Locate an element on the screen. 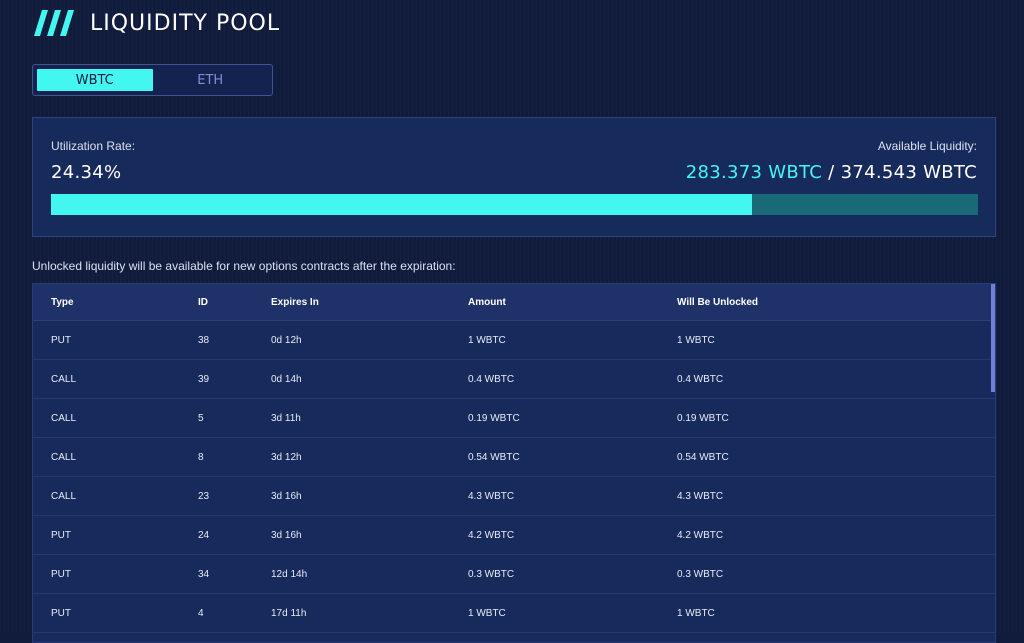 Image resolution: width=1024 pixels, height=643 pixels. tab-eth: ETH is located at coordinates (211, 80).